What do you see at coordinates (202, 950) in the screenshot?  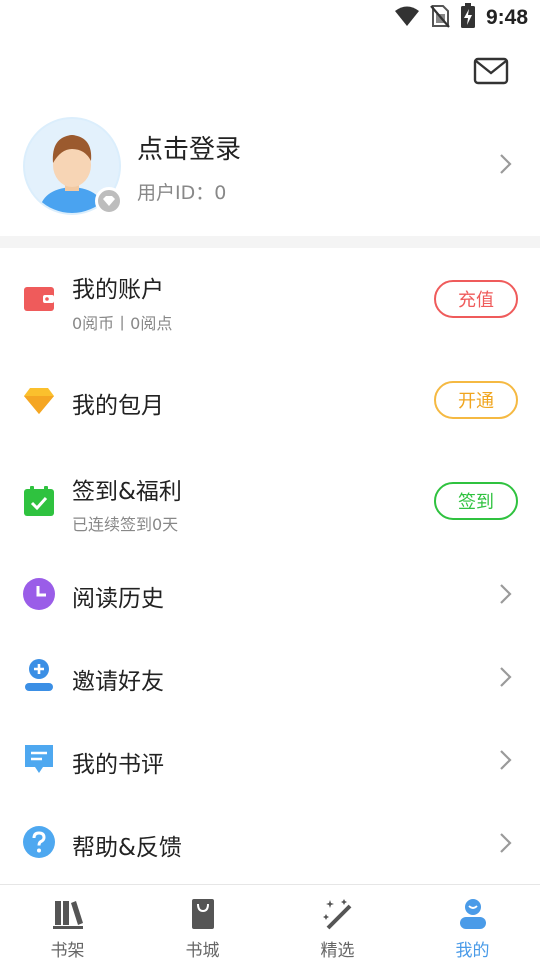 I see `tab-label: 书城` at bounding box center [202, 950].